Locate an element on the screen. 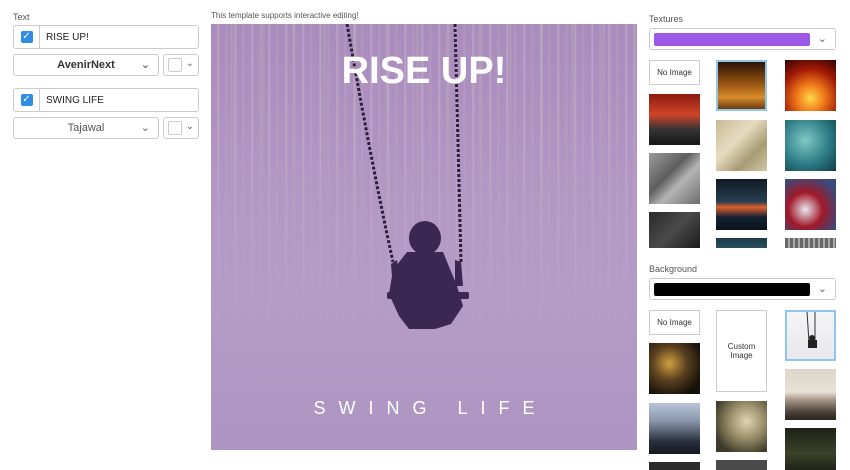  texture-thumb-fire is located at coordinates (810, 85).